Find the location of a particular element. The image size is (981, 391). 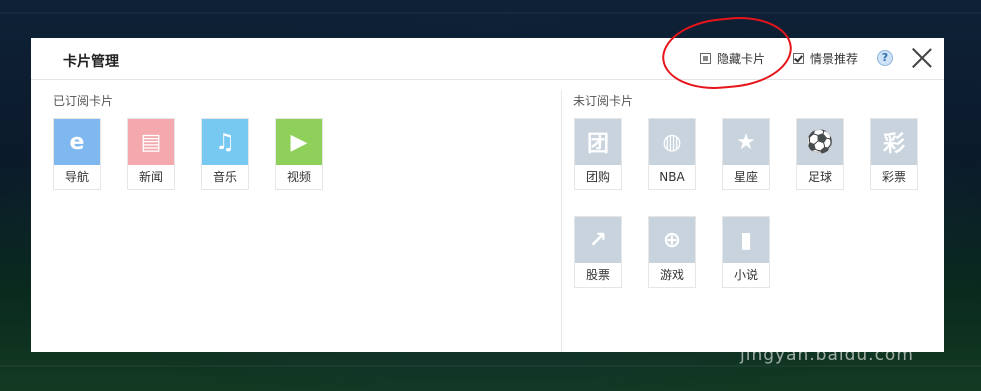

card-label: 音乐 is located at coordinates (224, 177).